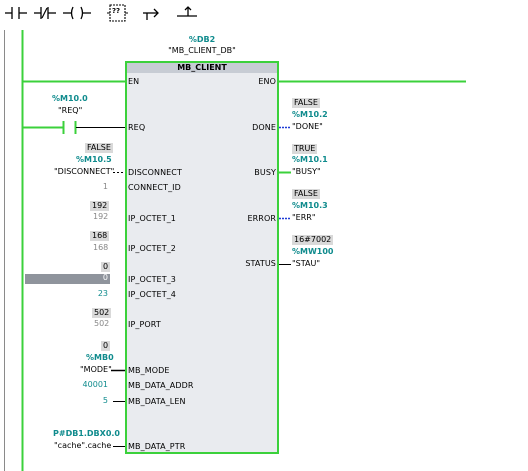  Describe the element at coordinates (70, 98) in the screenshot. I see `req-address: %M10.0` at that location.